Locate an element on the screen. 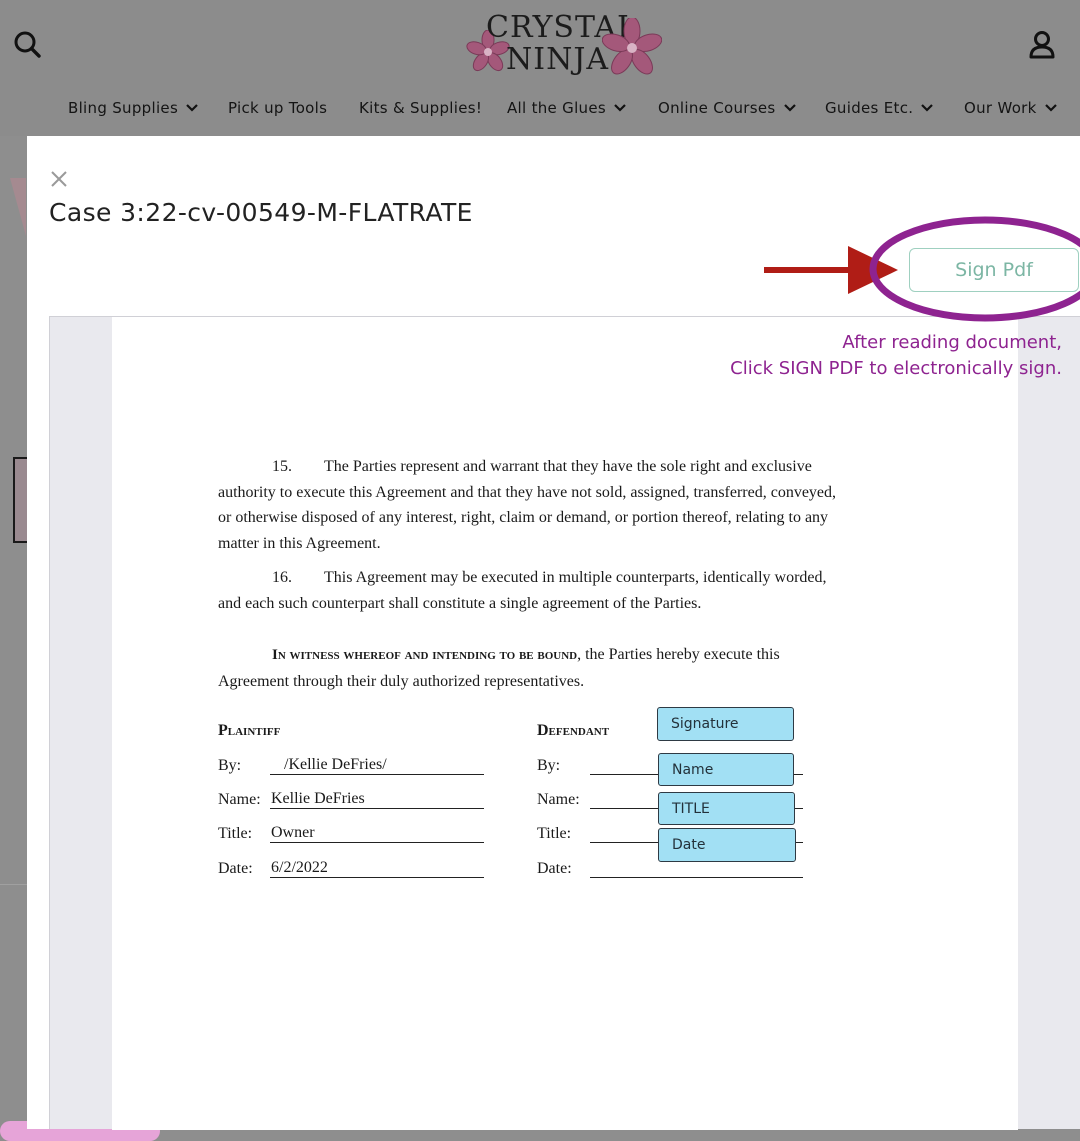 The width and height of the screenshot is (1080, 1141). nav-pick-up-tools: Pick up Tools is located at coordinates (277, 108).